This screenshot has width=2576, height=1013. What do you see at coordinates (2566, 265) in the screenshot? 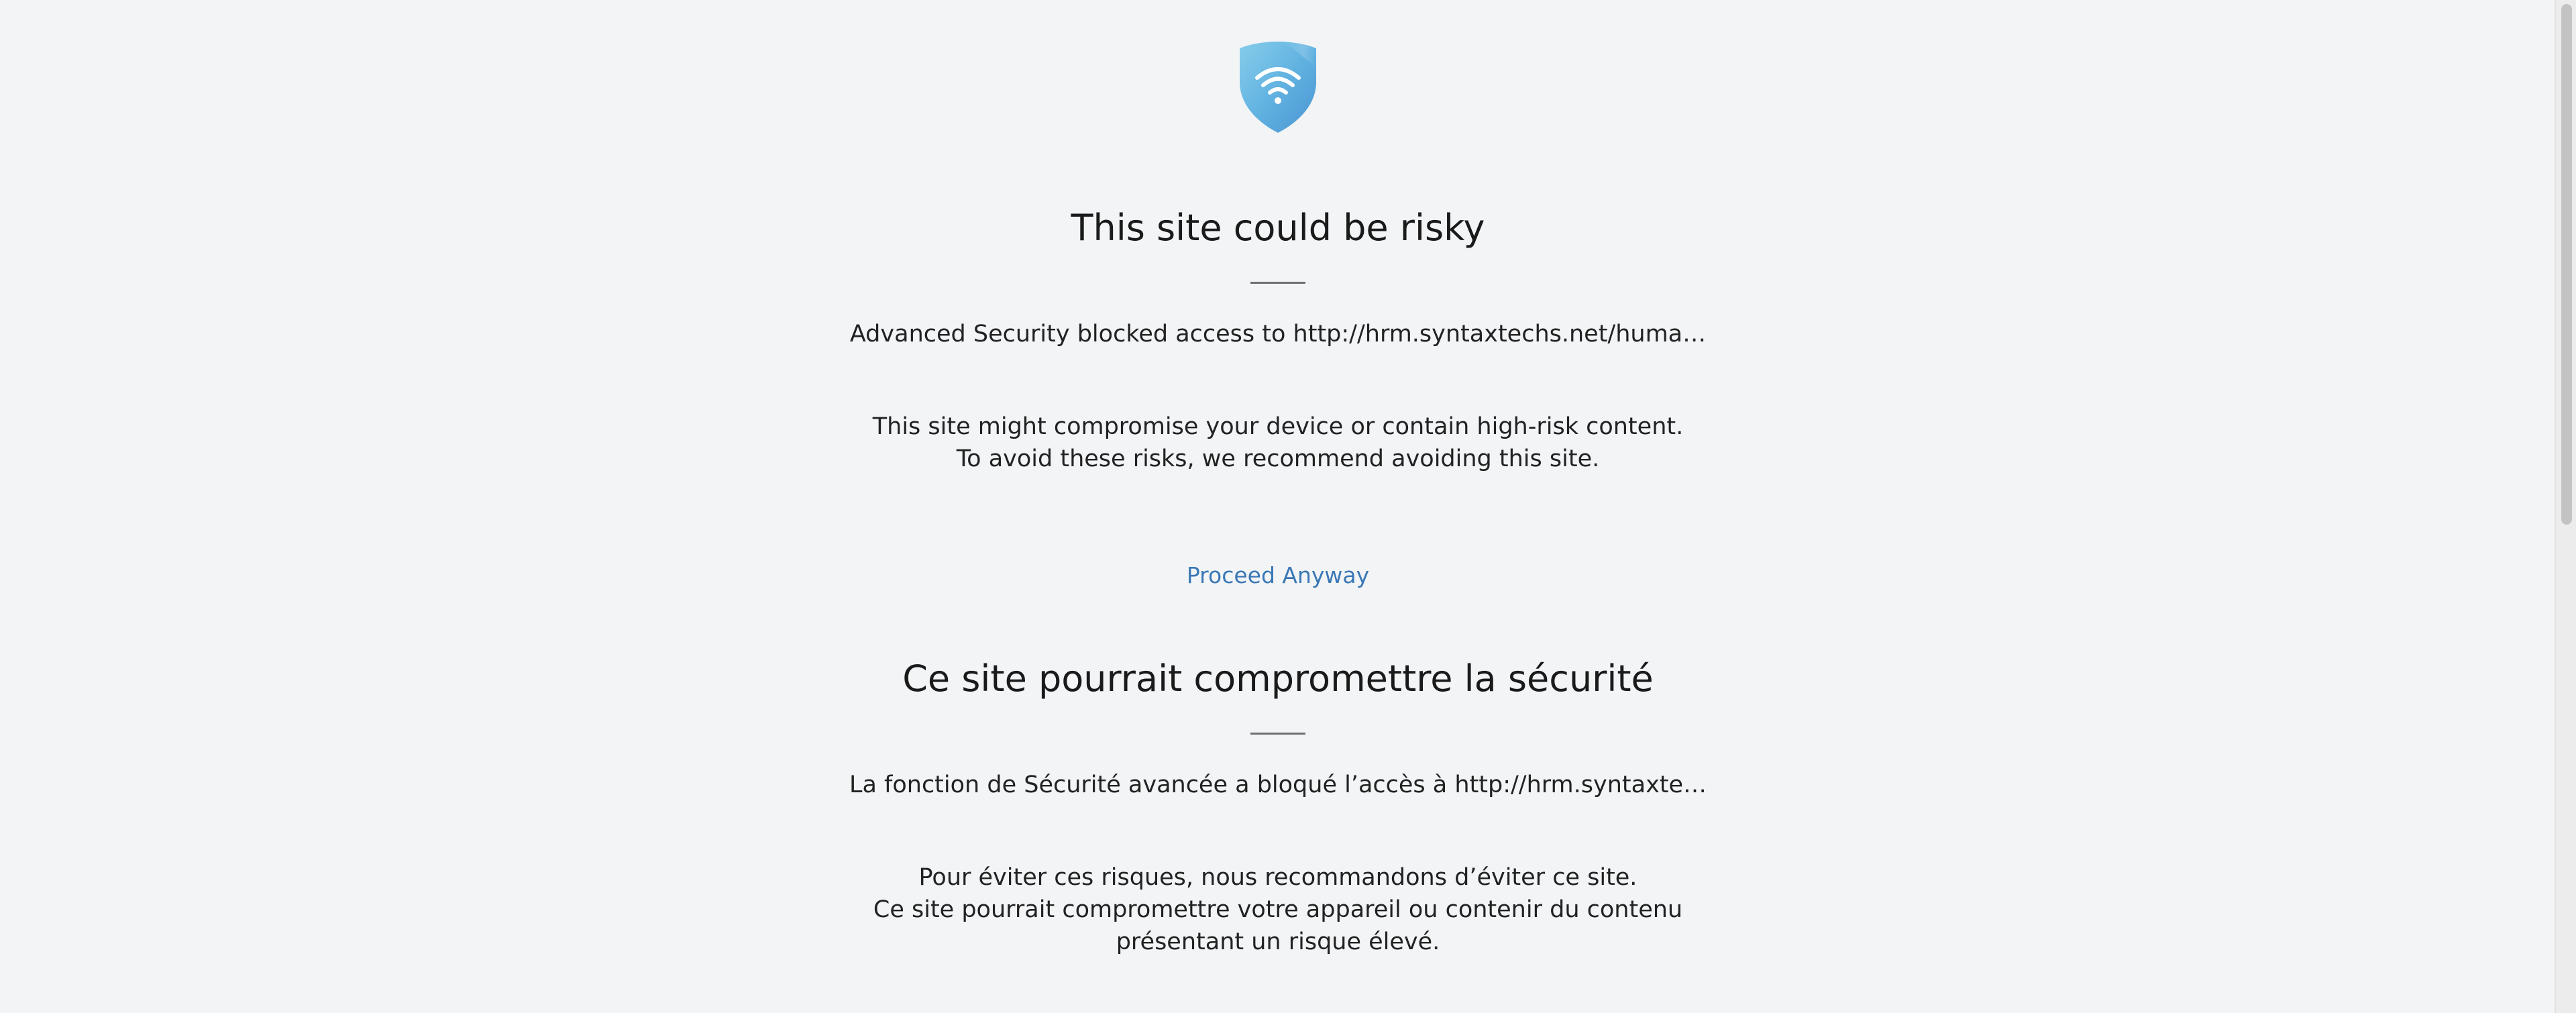
I see `scrollbar-thumb` at bounding box center [2566, 265].